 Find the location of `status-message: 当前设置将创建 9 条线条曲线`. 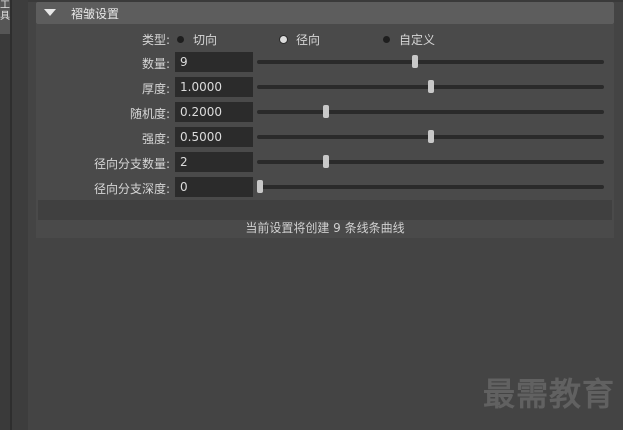

status-message: 当前设置将创建 9 条线条曲线 is located at coordinates (325, 228).